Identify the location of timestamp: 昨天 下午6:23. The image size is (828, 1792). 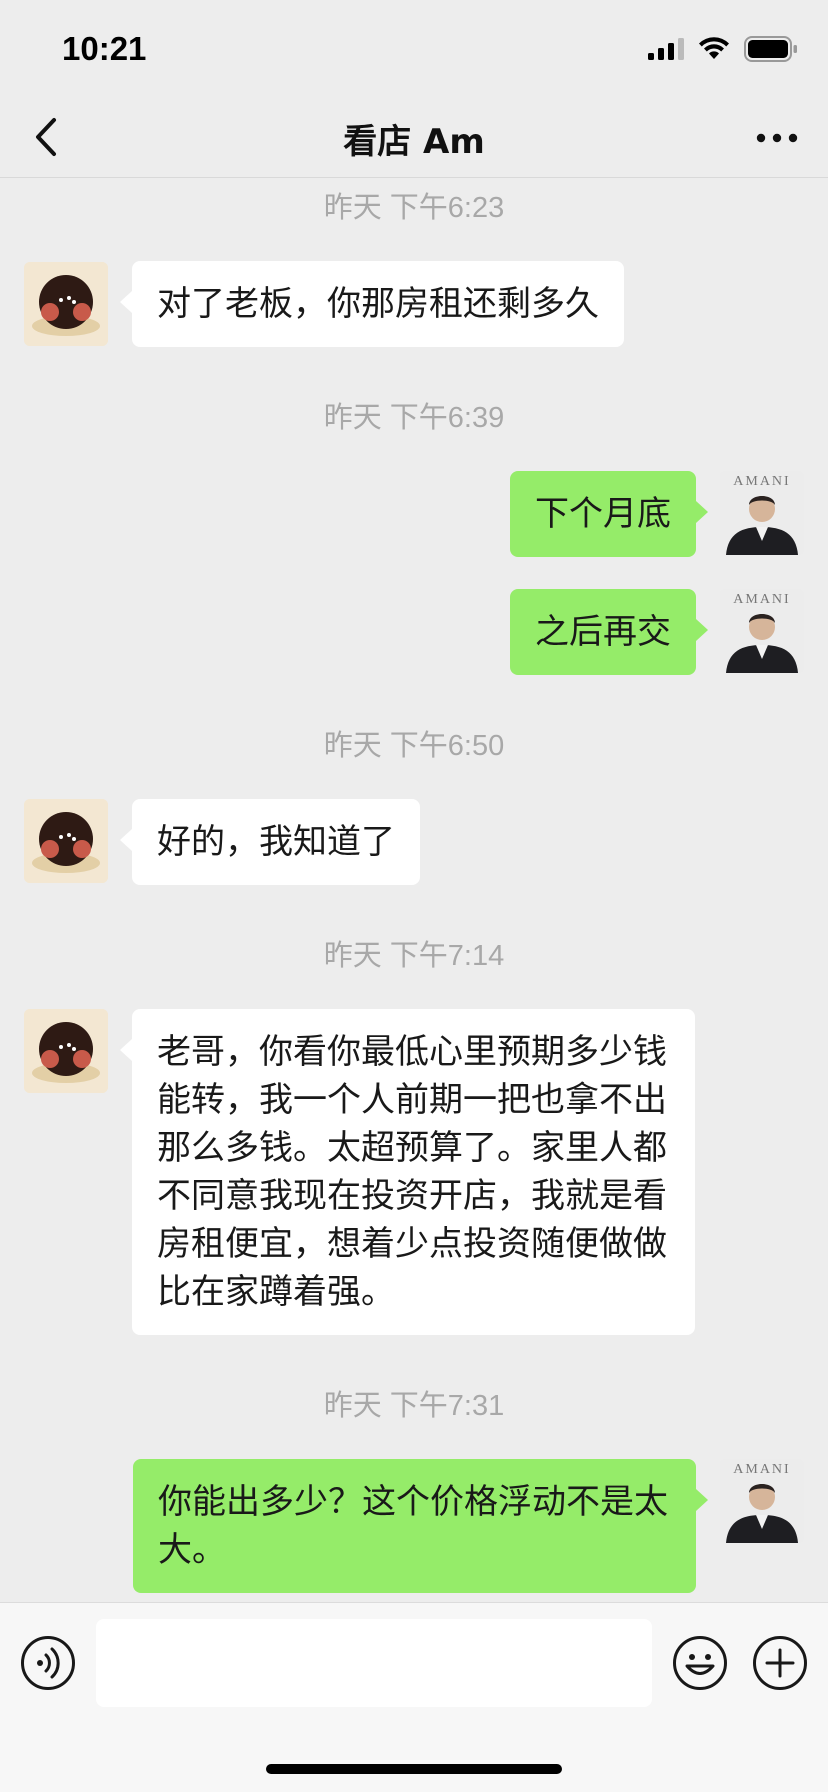
(414, 208).